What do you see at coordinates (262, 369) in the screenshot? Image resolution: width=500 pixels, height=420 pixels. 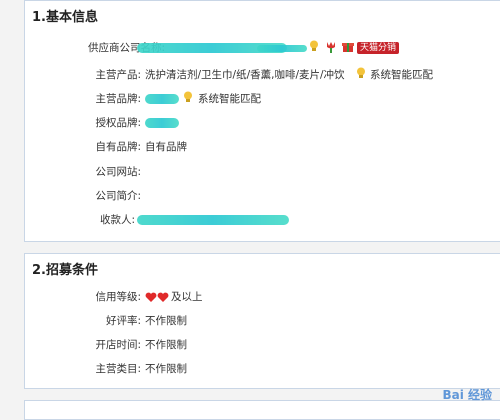 I see `recruit-row-category: 主营类目: 不作限制` at bounding box center [262, 369].